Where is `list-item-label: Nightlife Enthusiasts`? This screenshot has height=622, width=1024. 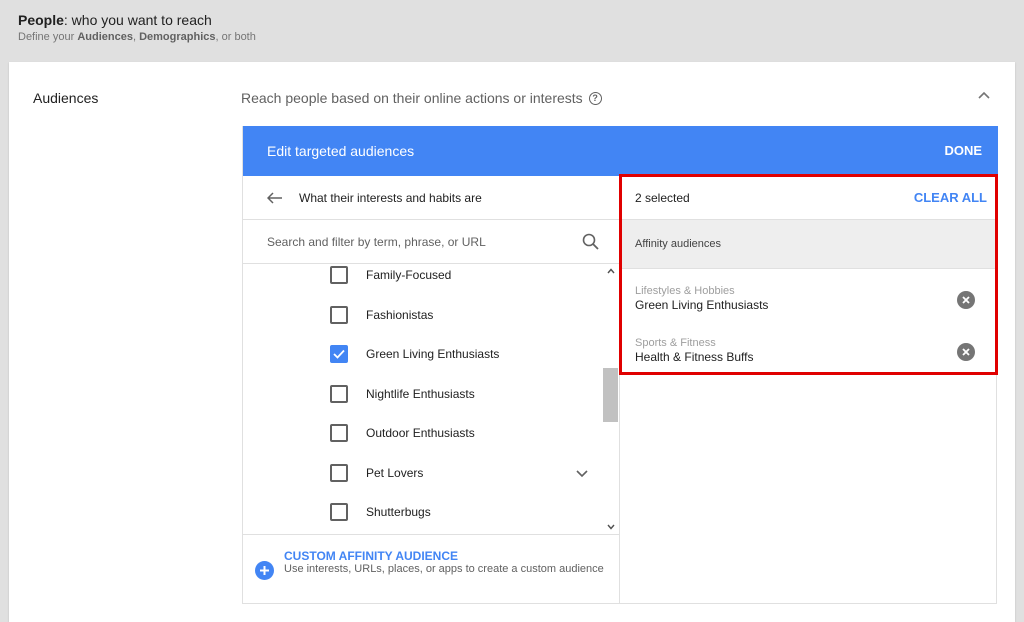 list-item-label: Nightlife Enthusiasts is located at coordinates (420, 394).